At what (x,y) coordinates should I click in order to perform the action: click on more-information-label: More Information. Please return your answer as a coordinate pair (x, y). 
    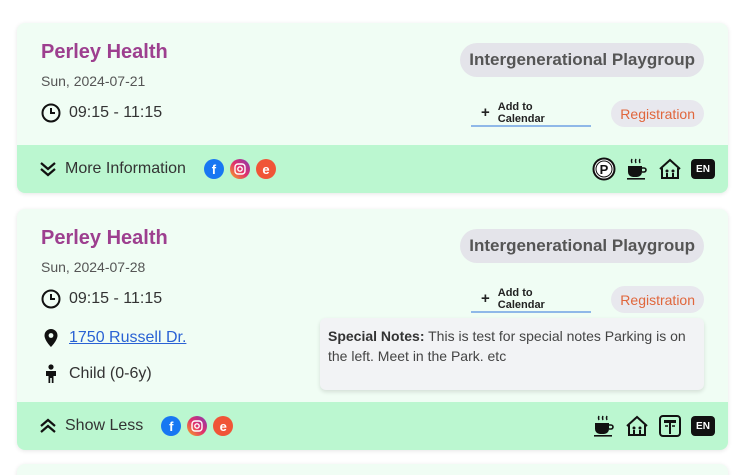
    Looking at the image, I should click on (125, 168).